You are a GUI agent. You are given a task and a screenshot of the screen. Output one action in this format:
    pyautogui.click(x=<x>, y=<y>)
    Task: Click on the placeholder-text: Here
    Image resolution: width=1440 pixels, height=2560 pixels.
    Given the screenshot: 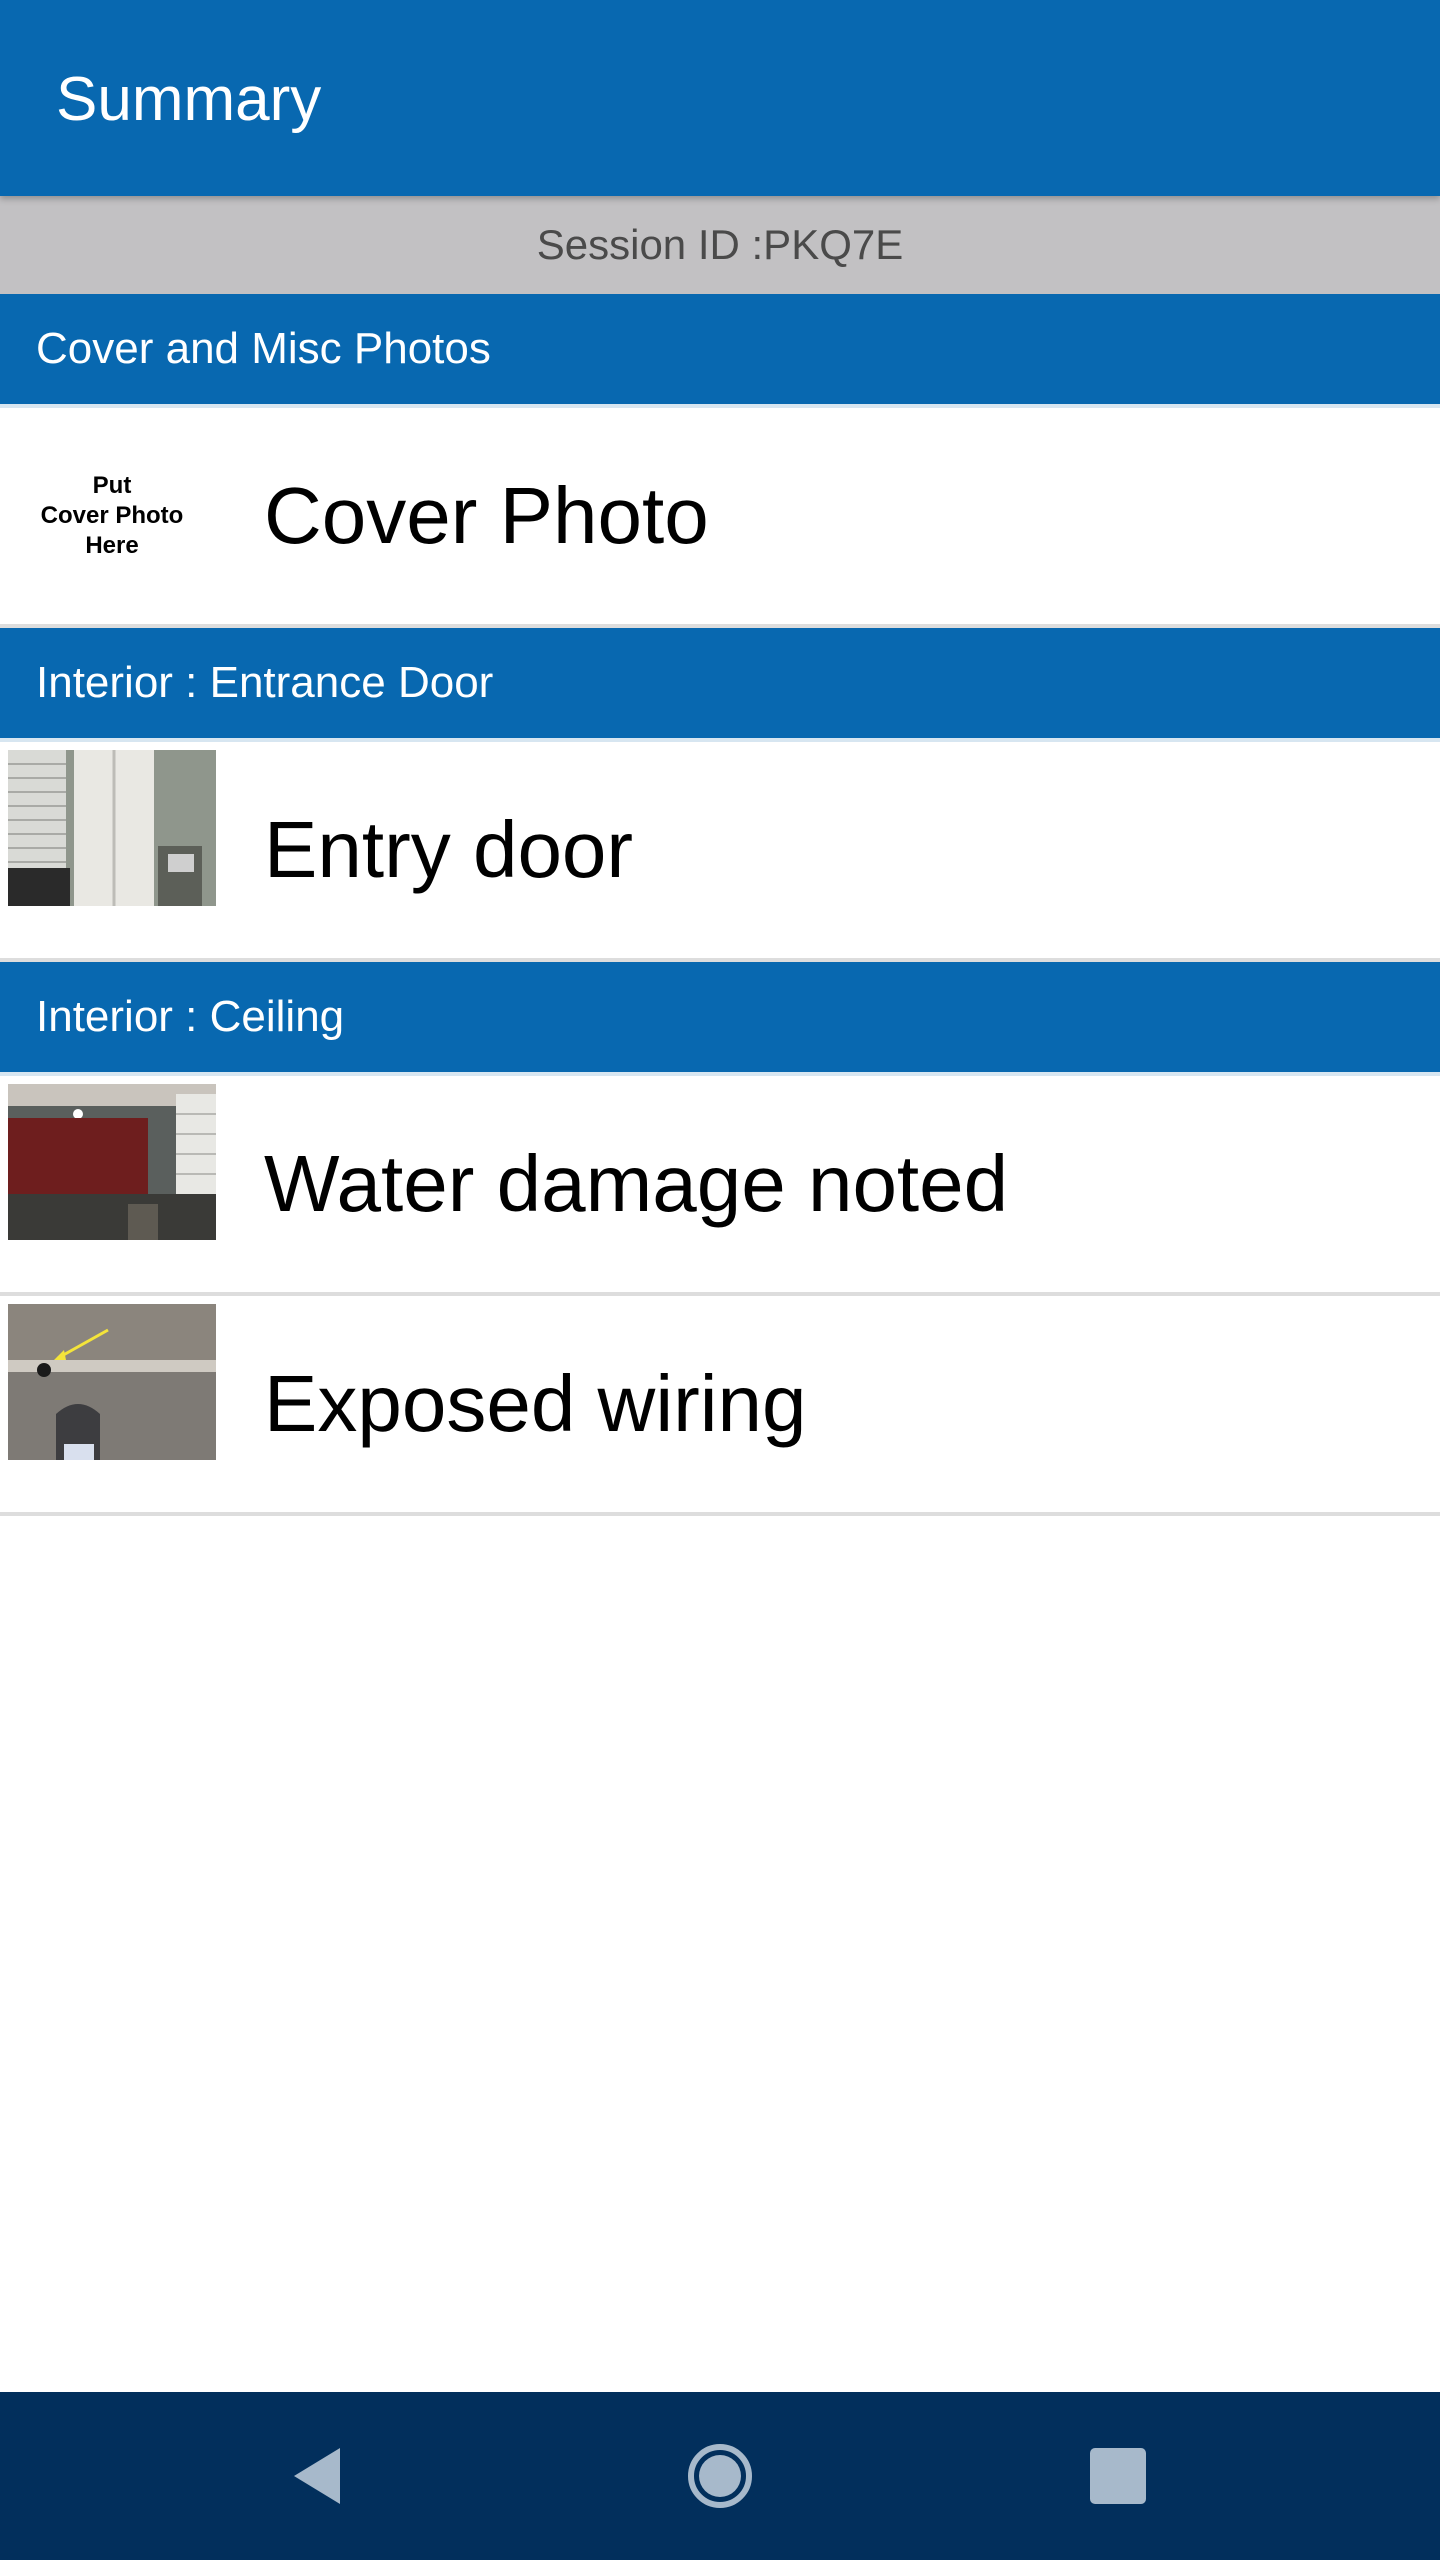 What is the action you would take?
    pyautogui.click(x=112, y=545)
    